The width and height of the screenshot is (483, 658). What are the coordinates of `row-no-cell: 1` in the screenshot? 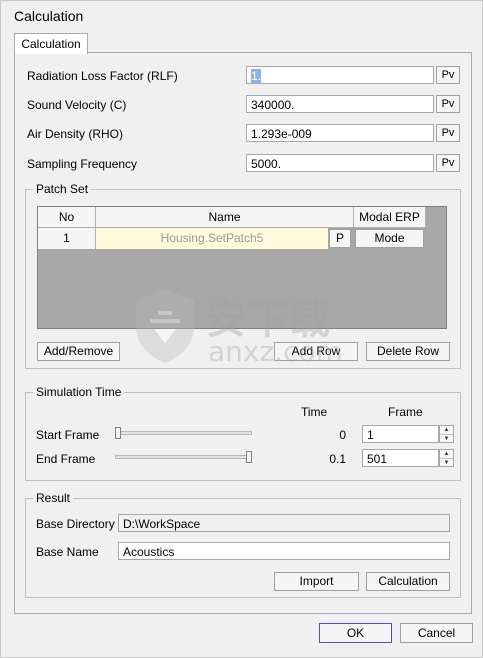 It's located at (67, 238).